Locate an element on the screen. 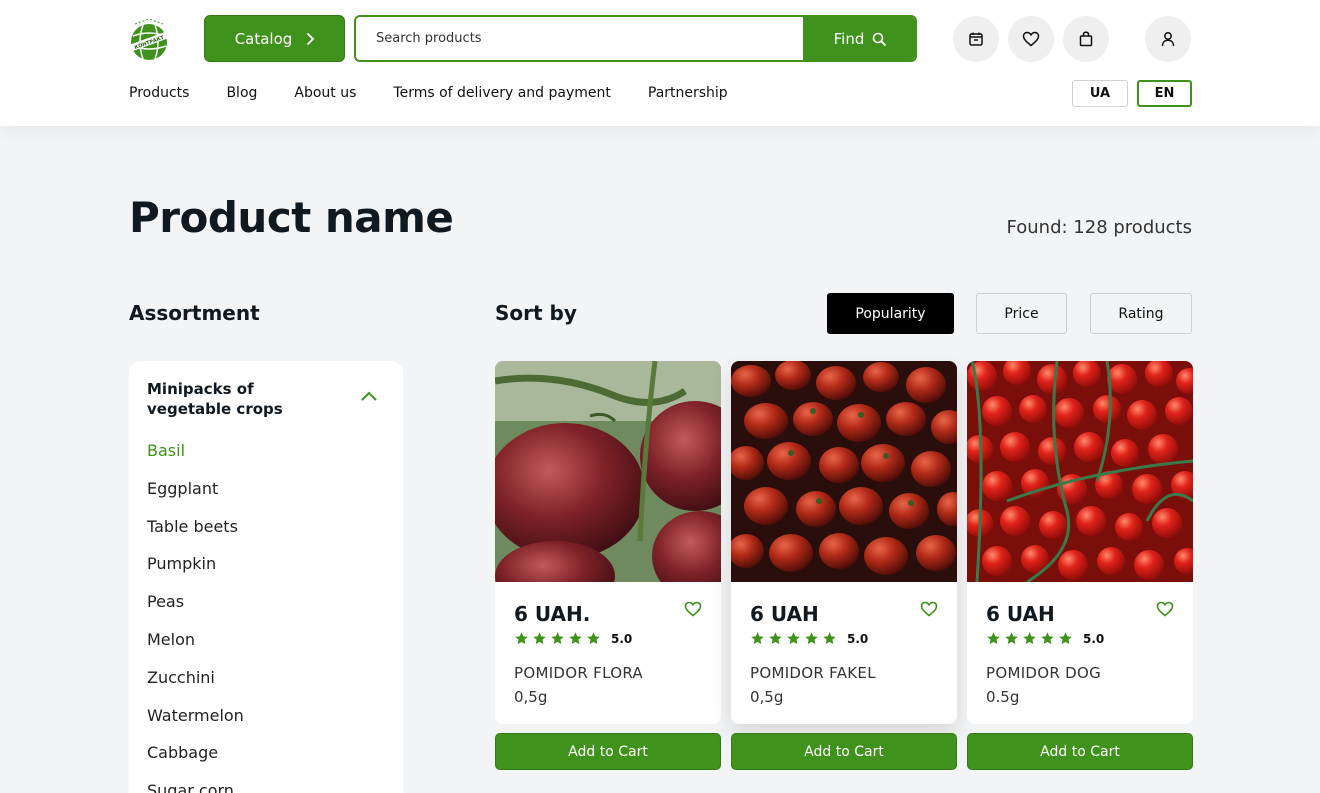  category-item-pumpkin: Pumpkin is located at coordinates (195, 573).